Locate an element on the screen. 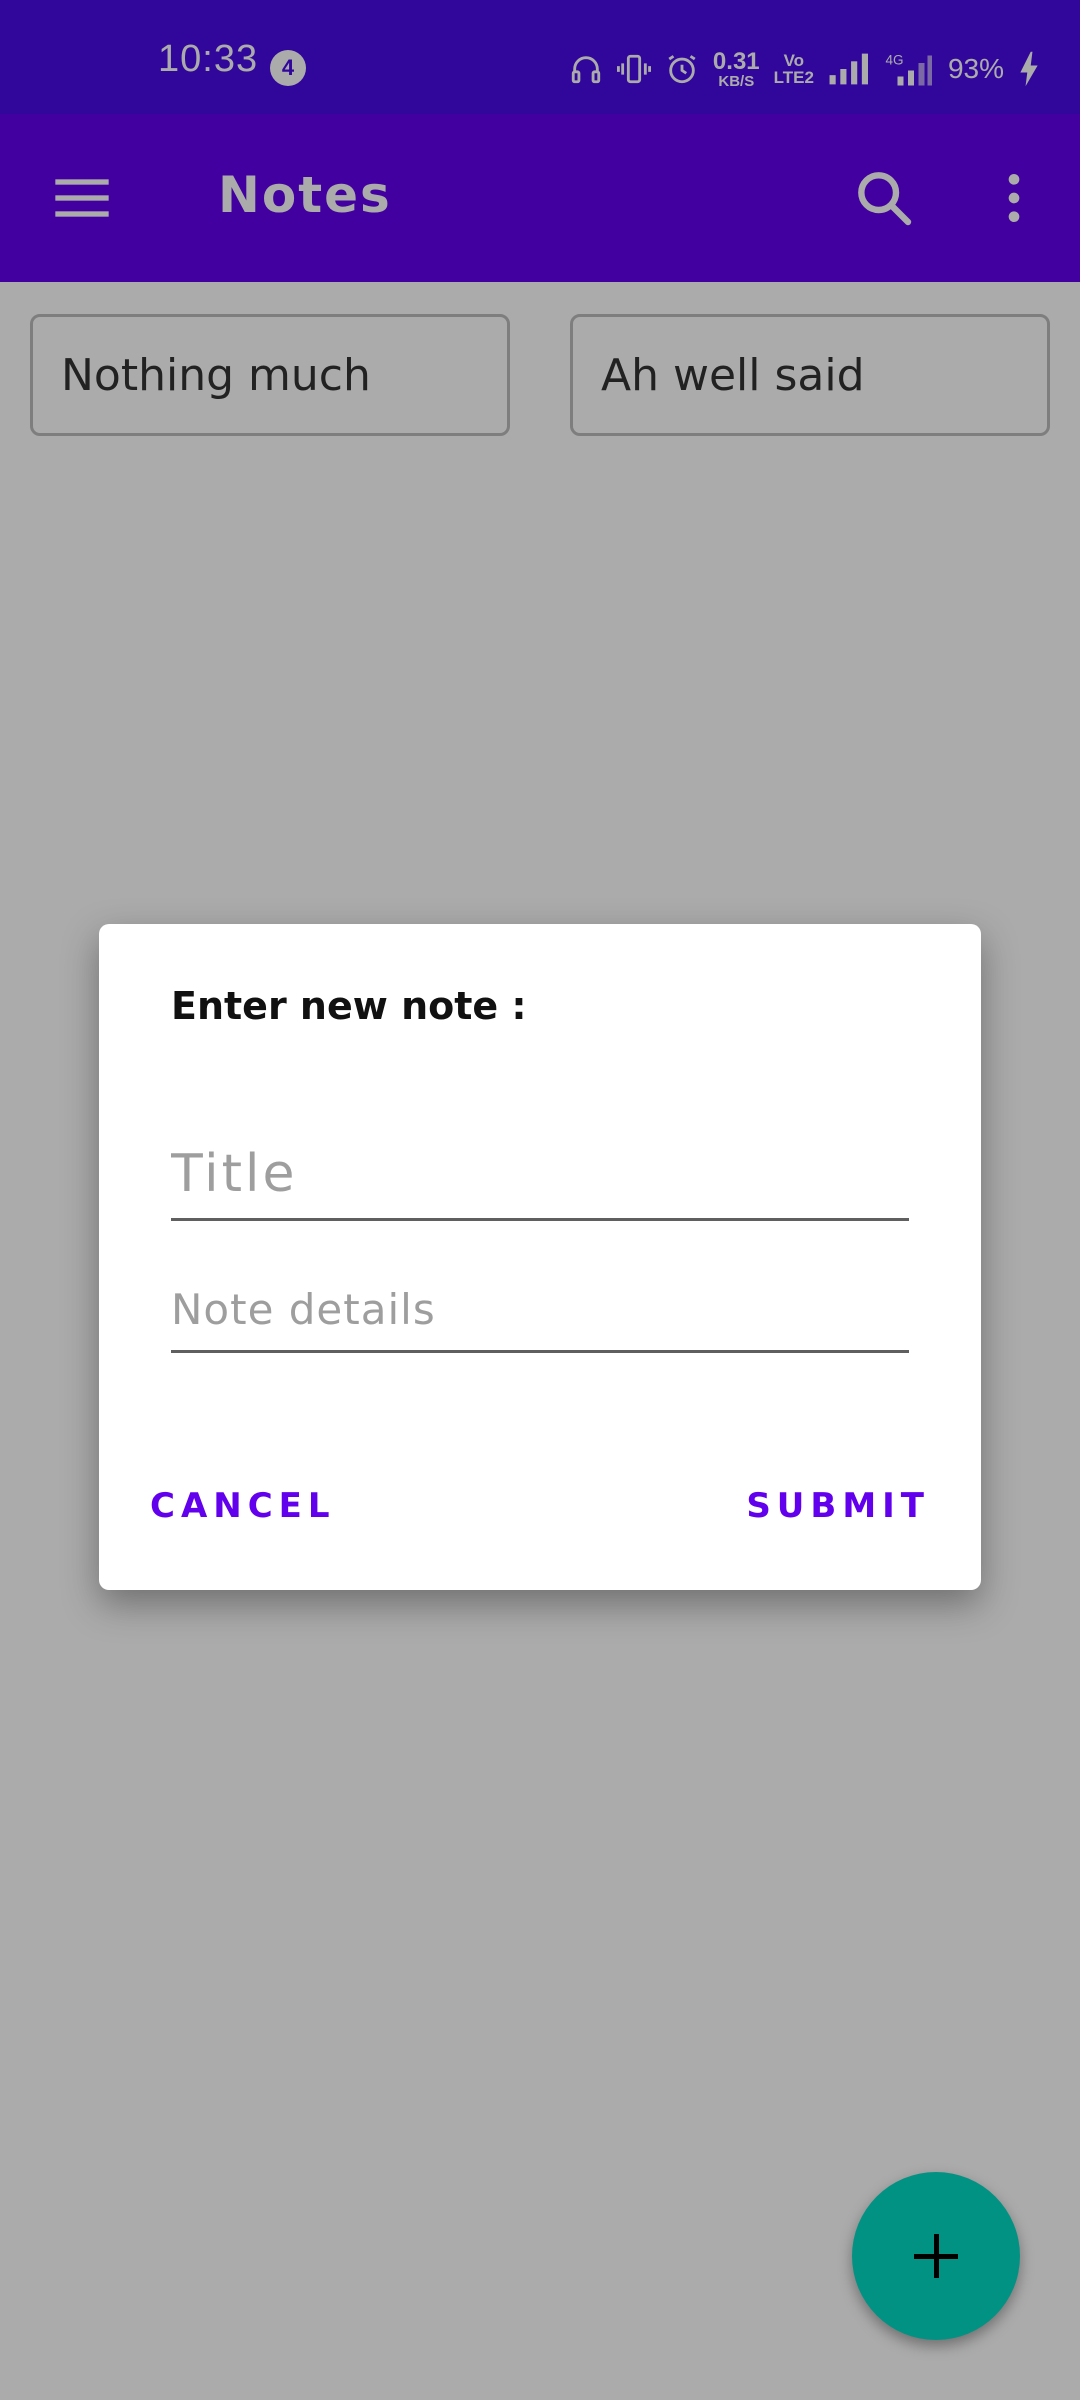  note-title-input is located at coordinates (540, 1175).